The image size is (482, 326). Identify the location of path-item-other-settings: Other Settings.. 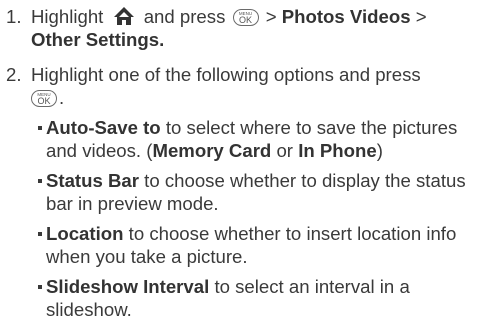
(98, 39).